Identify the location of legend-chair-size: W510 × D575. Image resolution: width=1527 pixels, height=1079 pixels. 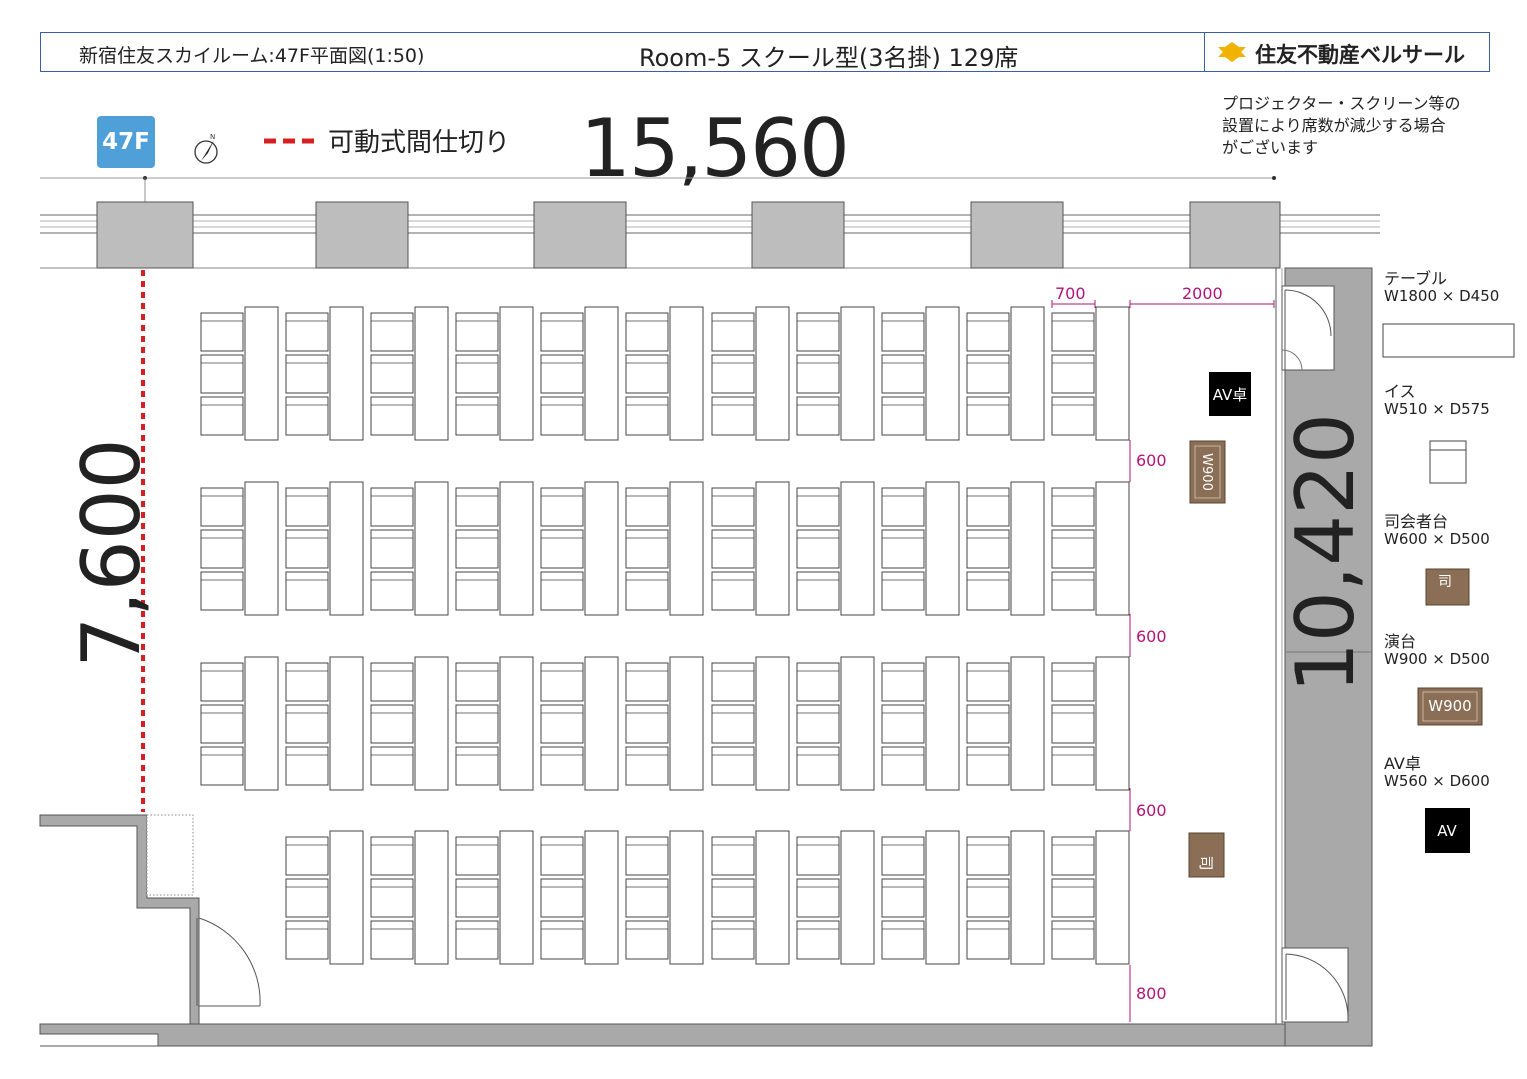
(1437, 409).